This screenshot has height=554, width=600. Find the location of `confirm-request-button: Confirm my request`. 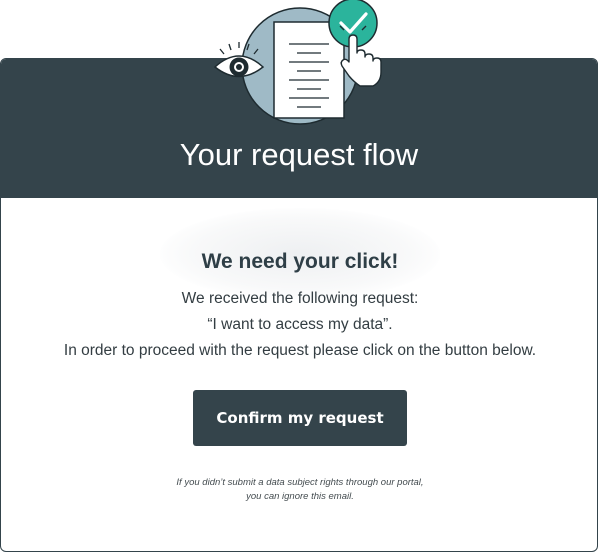

confirm-request-button: Confirm my request is located at coordinates (300, 418).